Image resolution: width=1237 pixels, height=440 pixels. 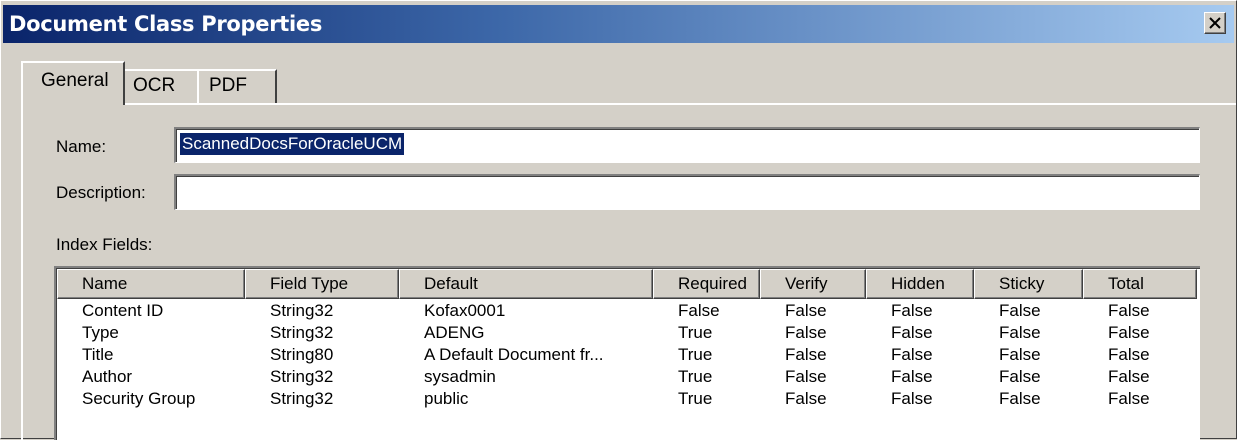 I want to click on close-button, so click(x=1215, y=23).